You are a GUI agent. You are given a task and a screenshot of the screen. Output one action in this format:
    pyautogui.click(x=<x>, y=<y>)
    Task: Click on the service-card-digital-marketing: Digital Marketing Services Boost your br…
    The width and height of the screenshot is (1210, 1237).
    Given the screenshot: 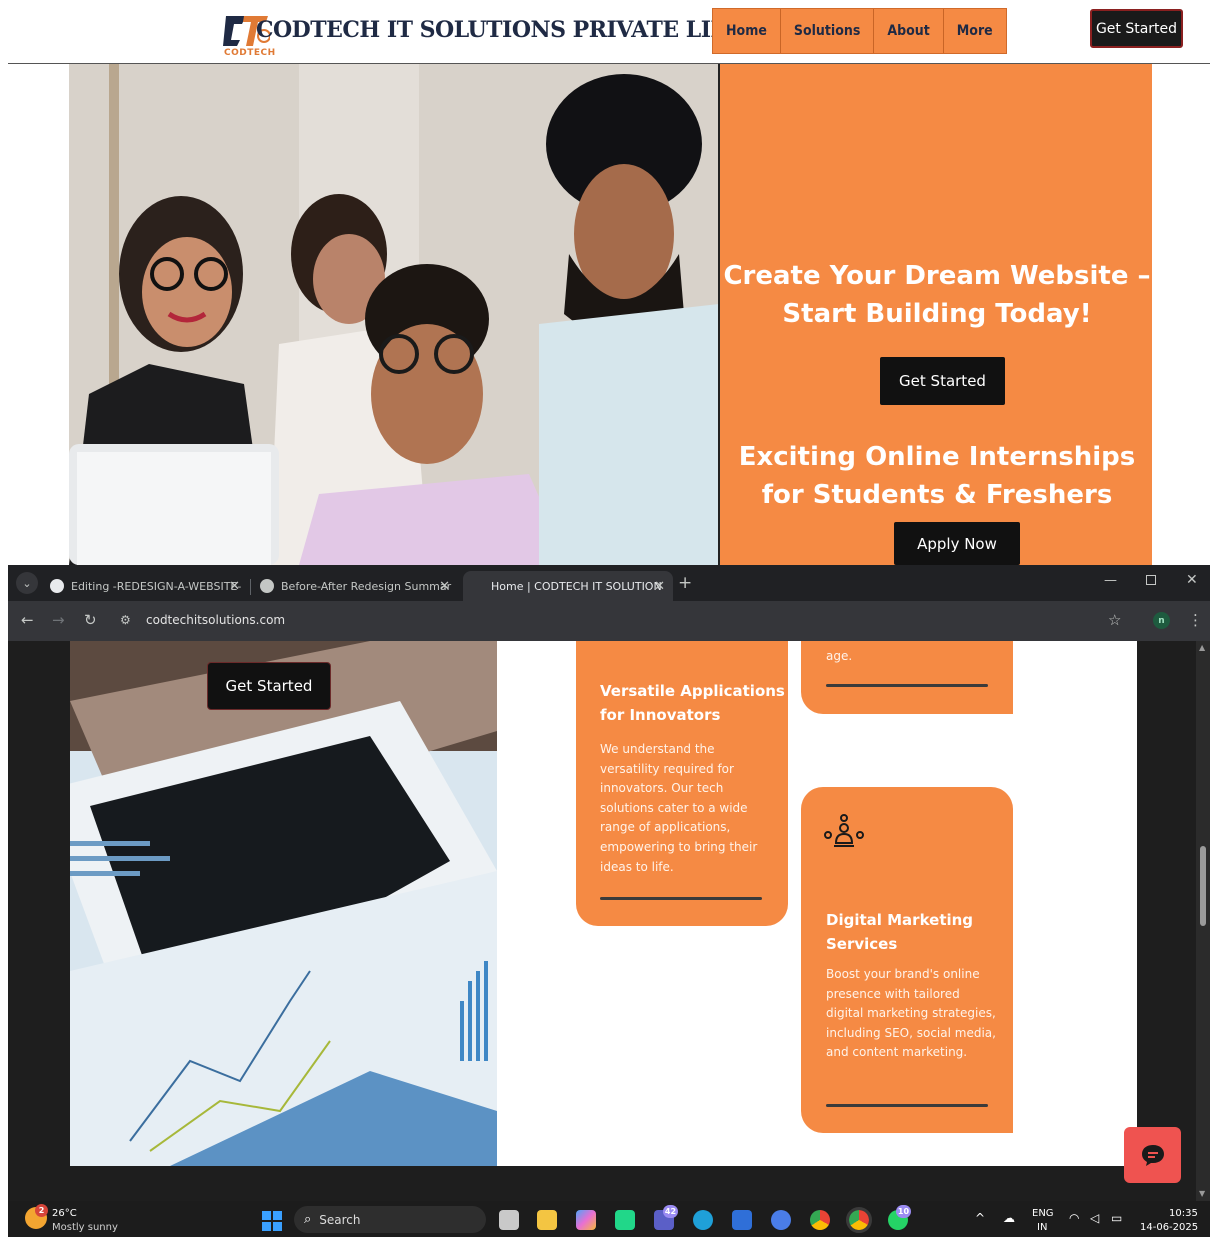 What is the action you would take?
    pyautogui.click(x=907, y=960)
    